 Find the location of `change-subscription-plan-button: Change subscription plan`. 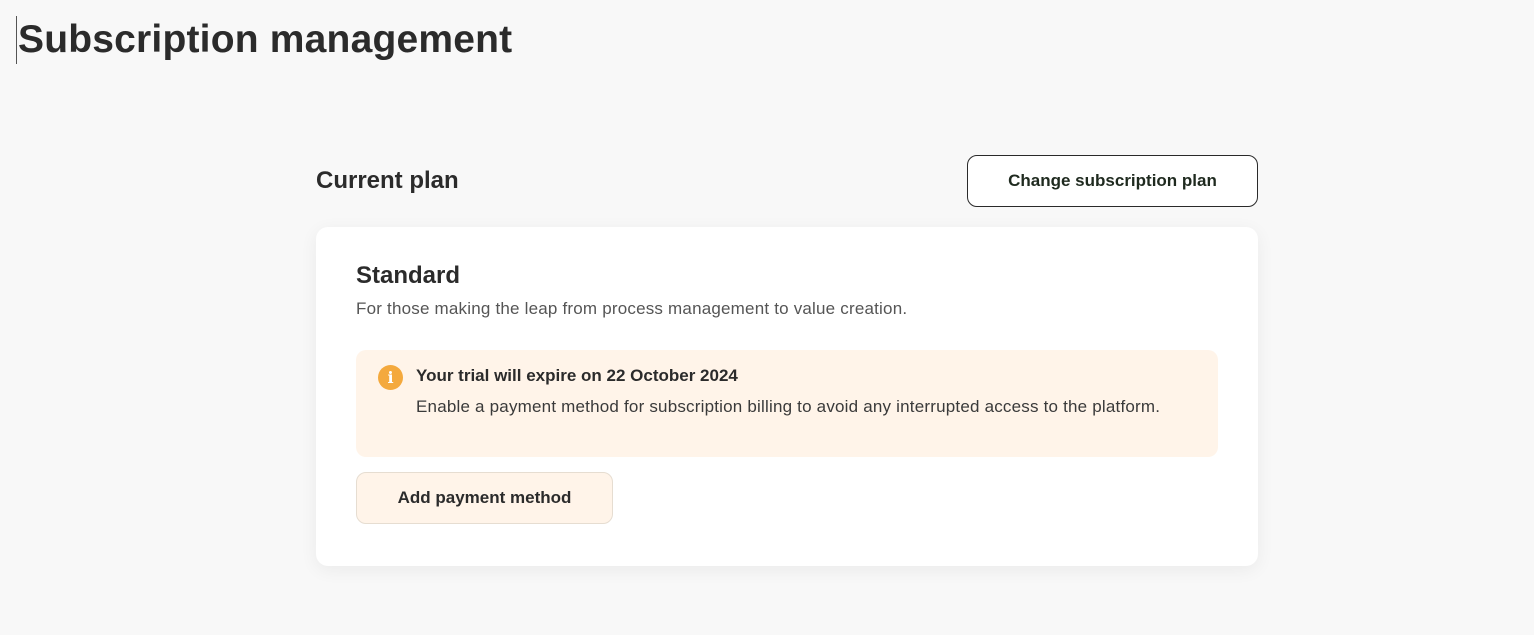

change-subscription-plan-button: Change subscription plan is located at coordinates (1112, 181).